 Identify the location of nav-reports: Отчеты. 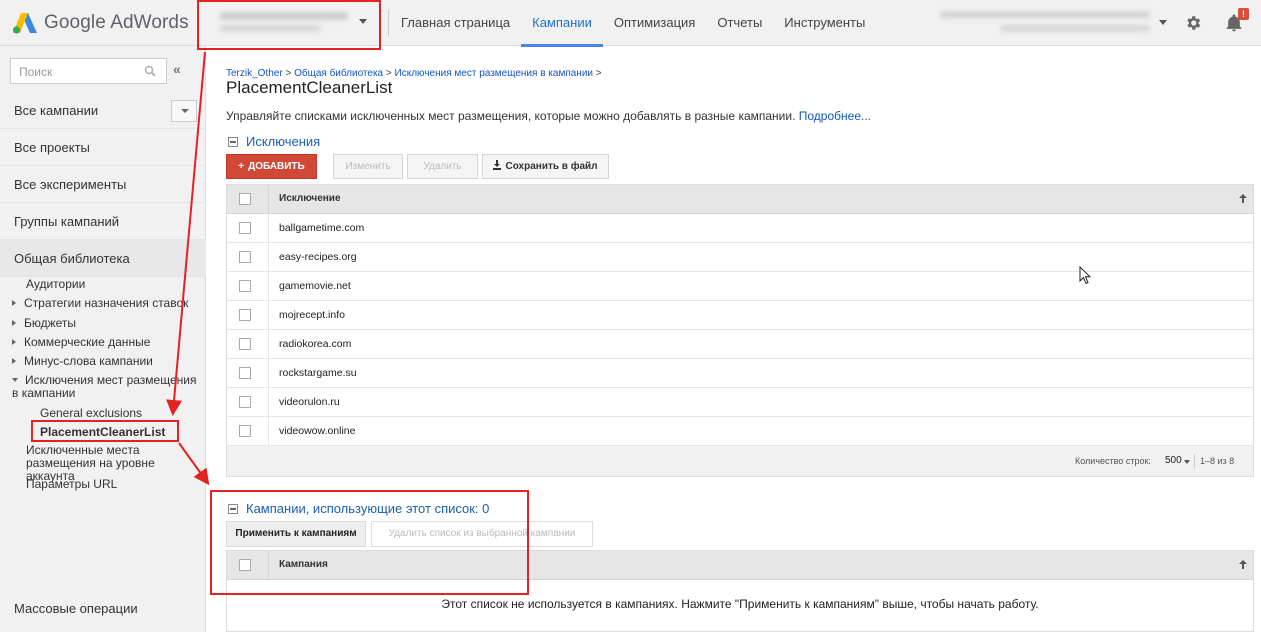
(739, 23).